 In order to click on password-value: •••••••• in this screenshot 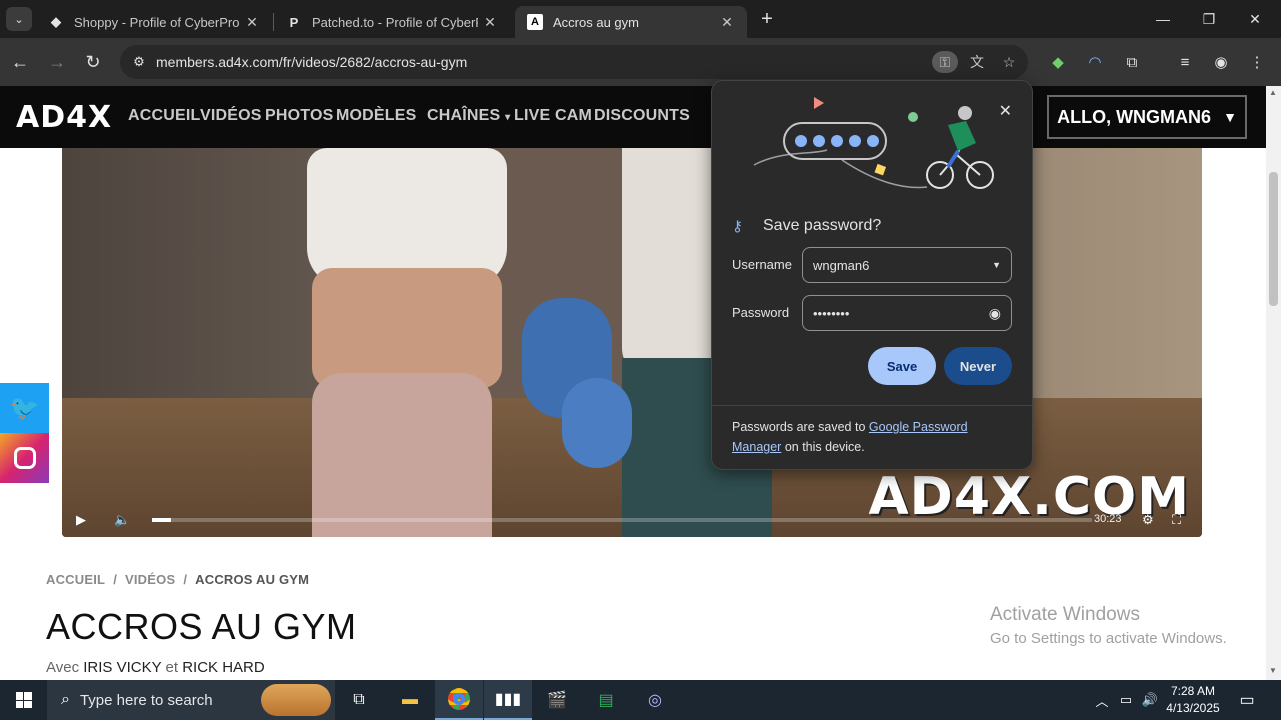, I will do `click(831, 313)`.